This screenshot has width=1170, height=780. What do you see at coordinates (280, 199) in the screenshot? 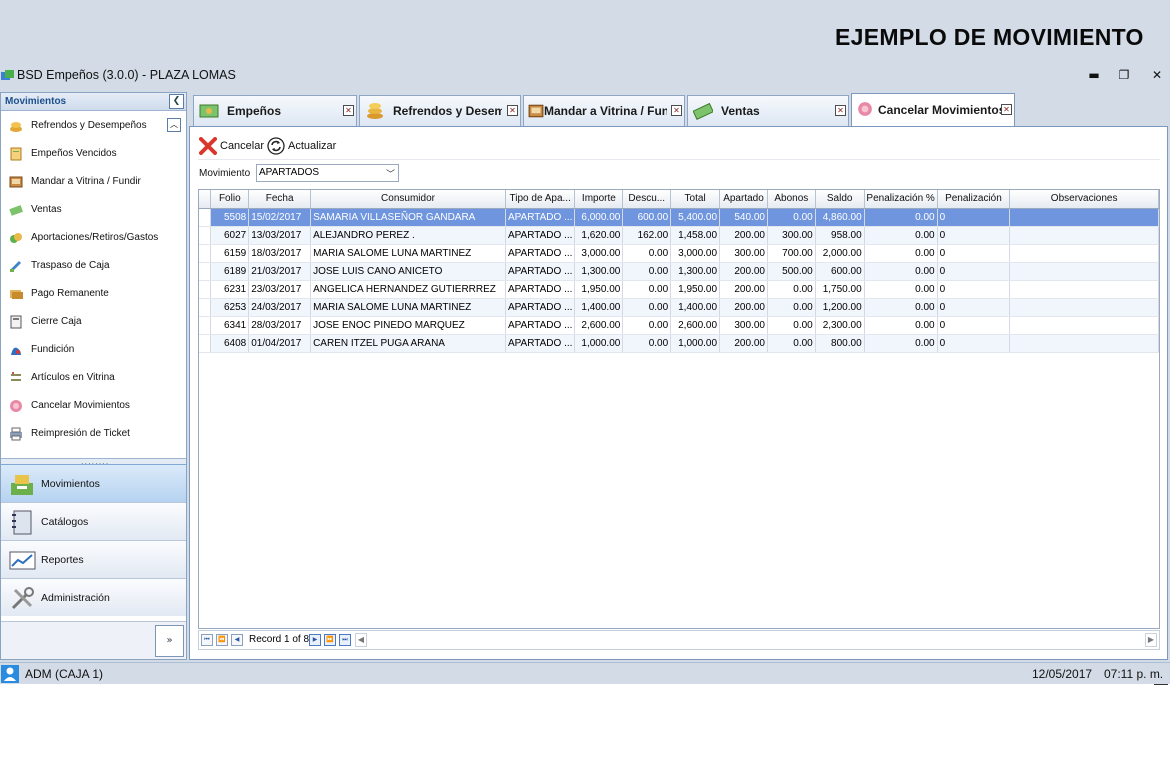
I see `column-header: Fecha` at bounding box center [280, 199].